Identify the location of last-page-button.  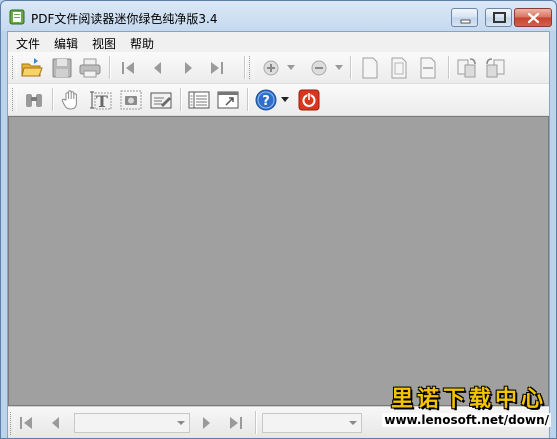
(217, 68).